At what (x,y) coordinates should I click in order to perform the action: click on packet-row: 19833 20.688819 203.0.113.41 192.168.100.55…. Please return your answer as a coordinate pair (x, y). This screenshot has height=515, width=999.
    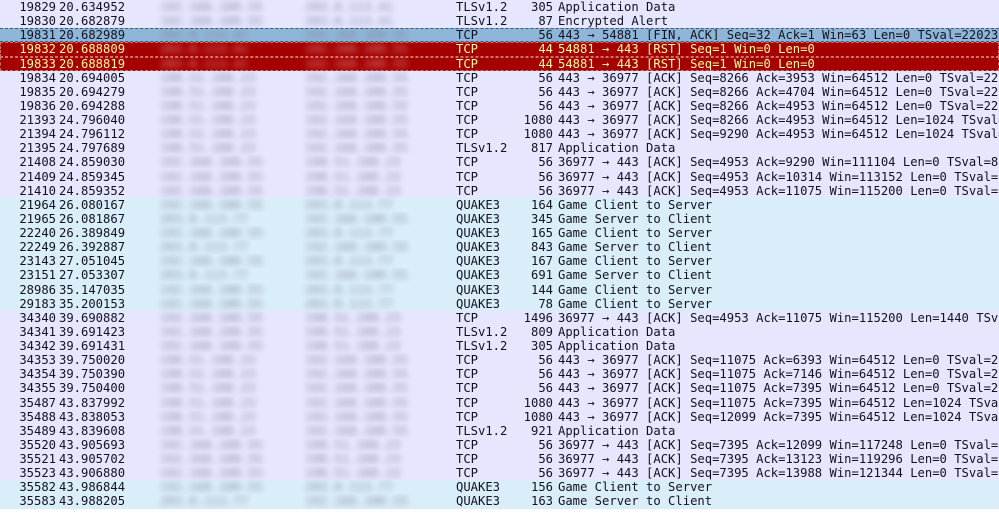
    Looking at the image, I should click on (499, 63).